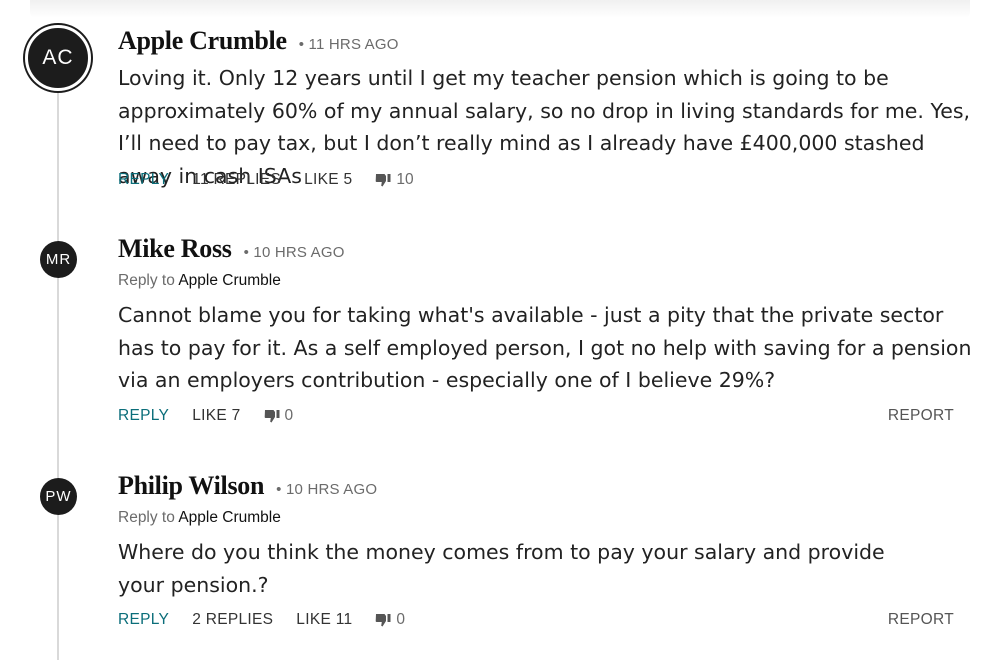  I want to click on comment-header: Apple Crumble • 11 HRS AGO, so click(258, 41).